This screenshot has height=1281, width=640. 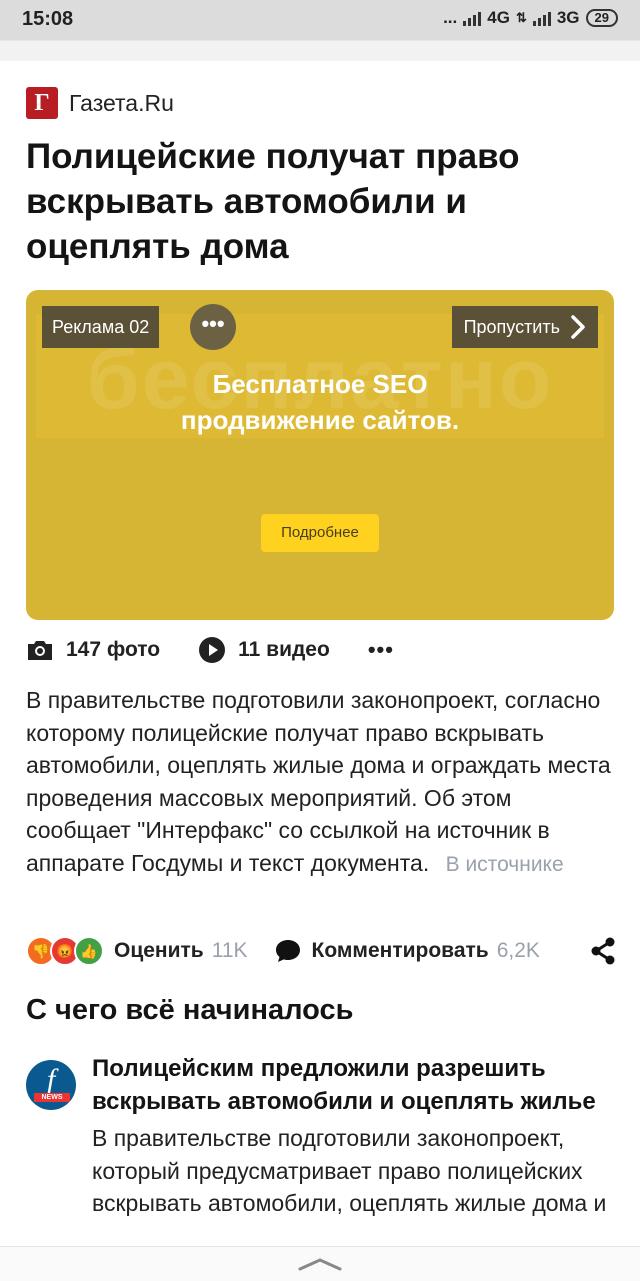 What do you see at coordinates (159, 951) in the screenshot?
I see `rate-button: Оценить` at bounding box center [159, 951].